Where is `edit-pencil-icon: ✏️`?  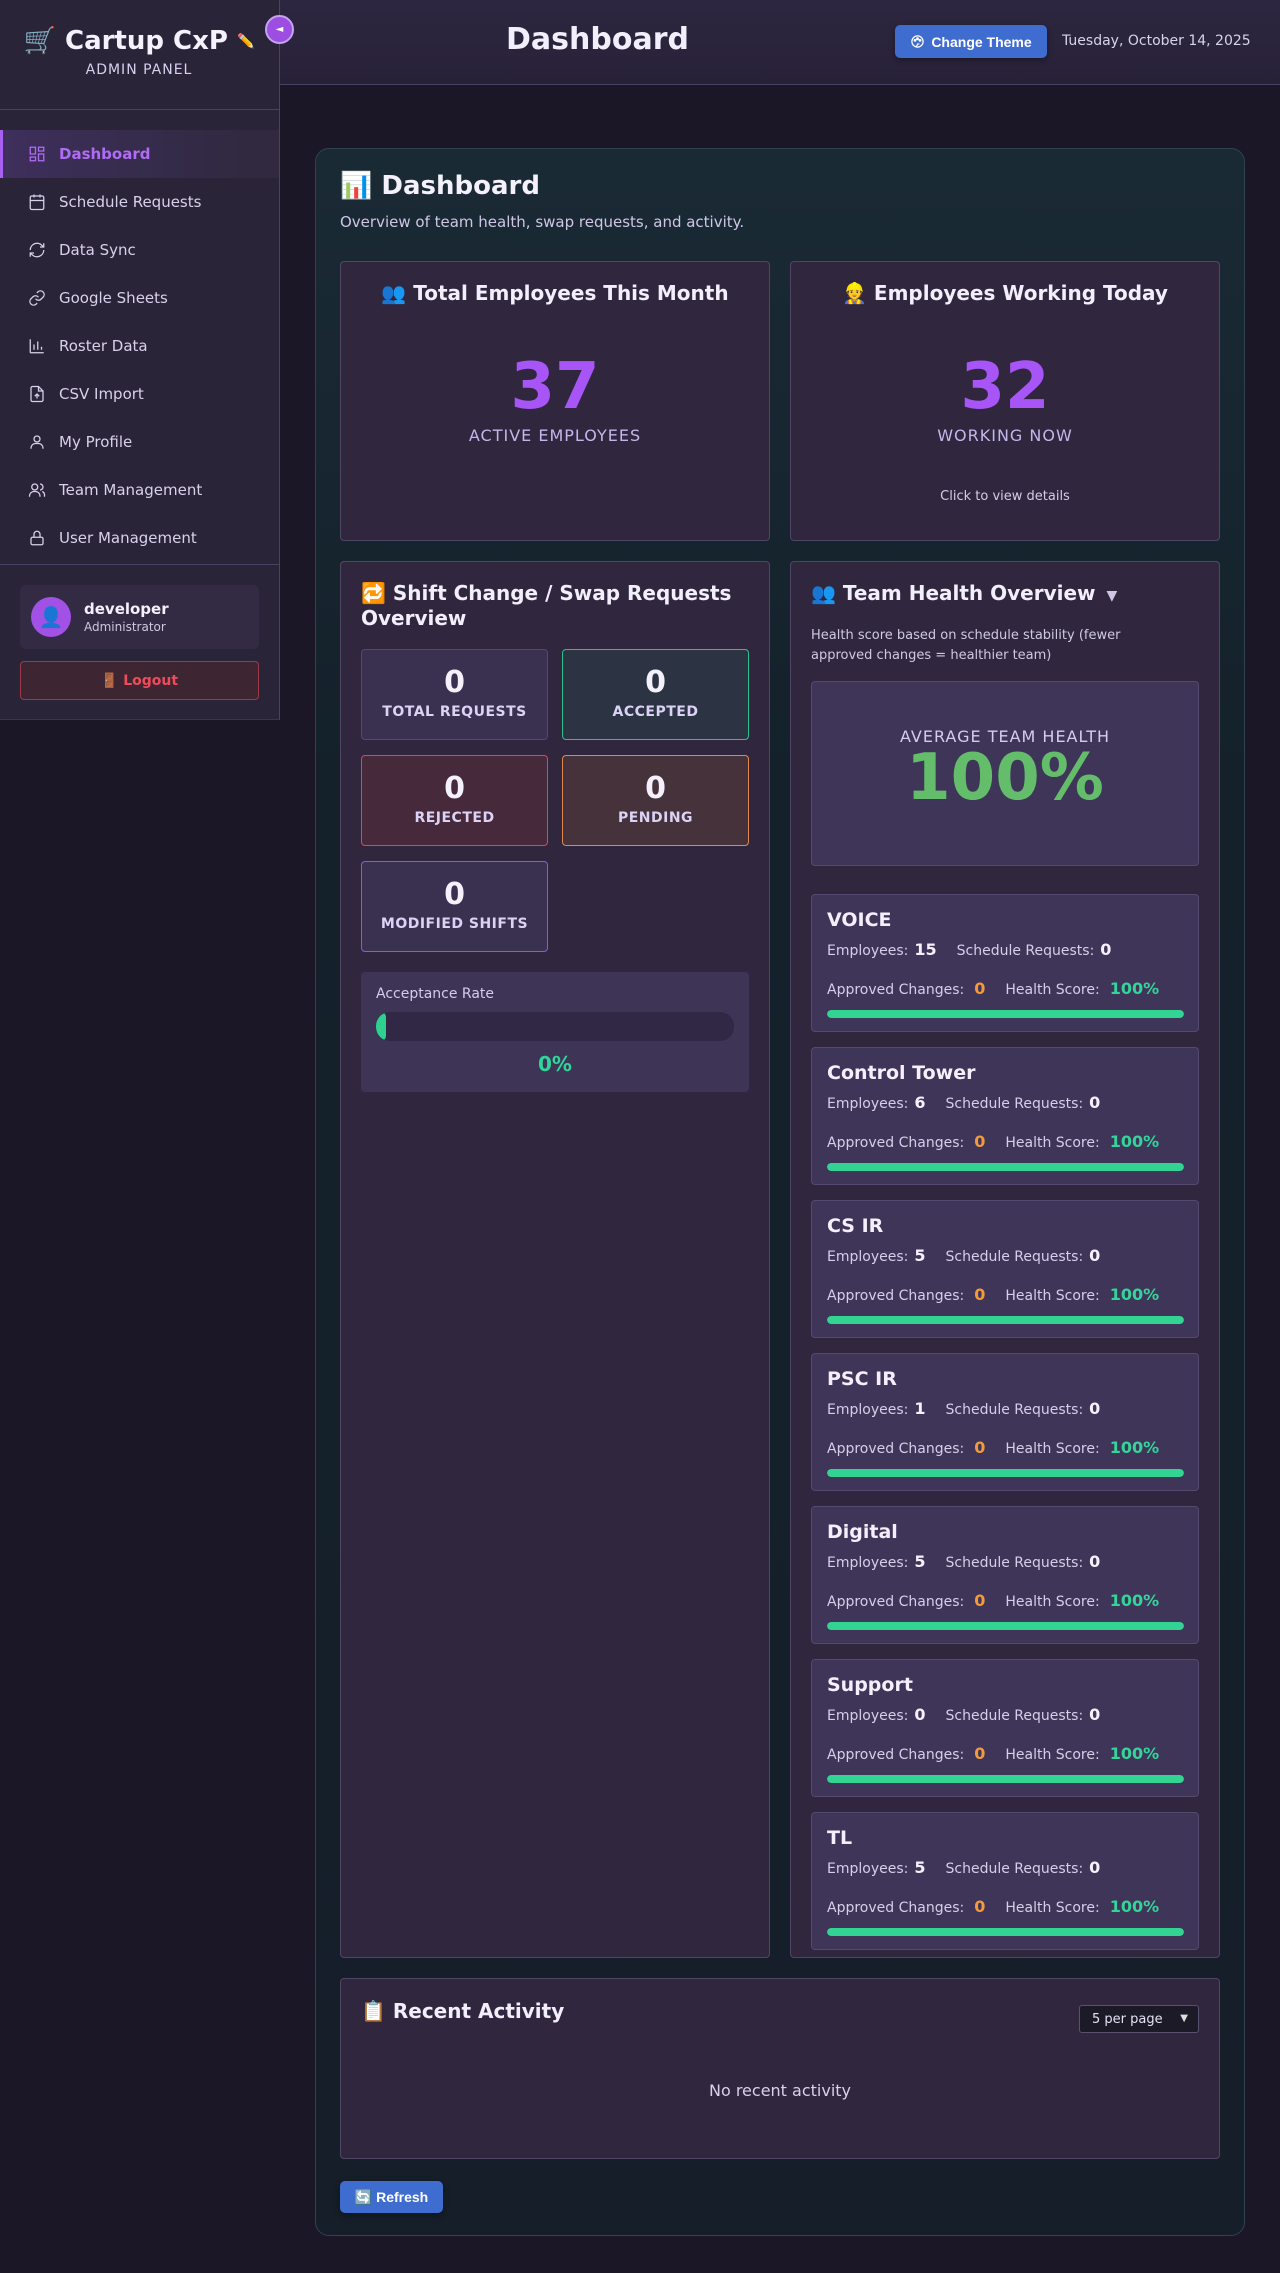
edit-pencil-icon: ✏️ is located at coordinates (245, 42).